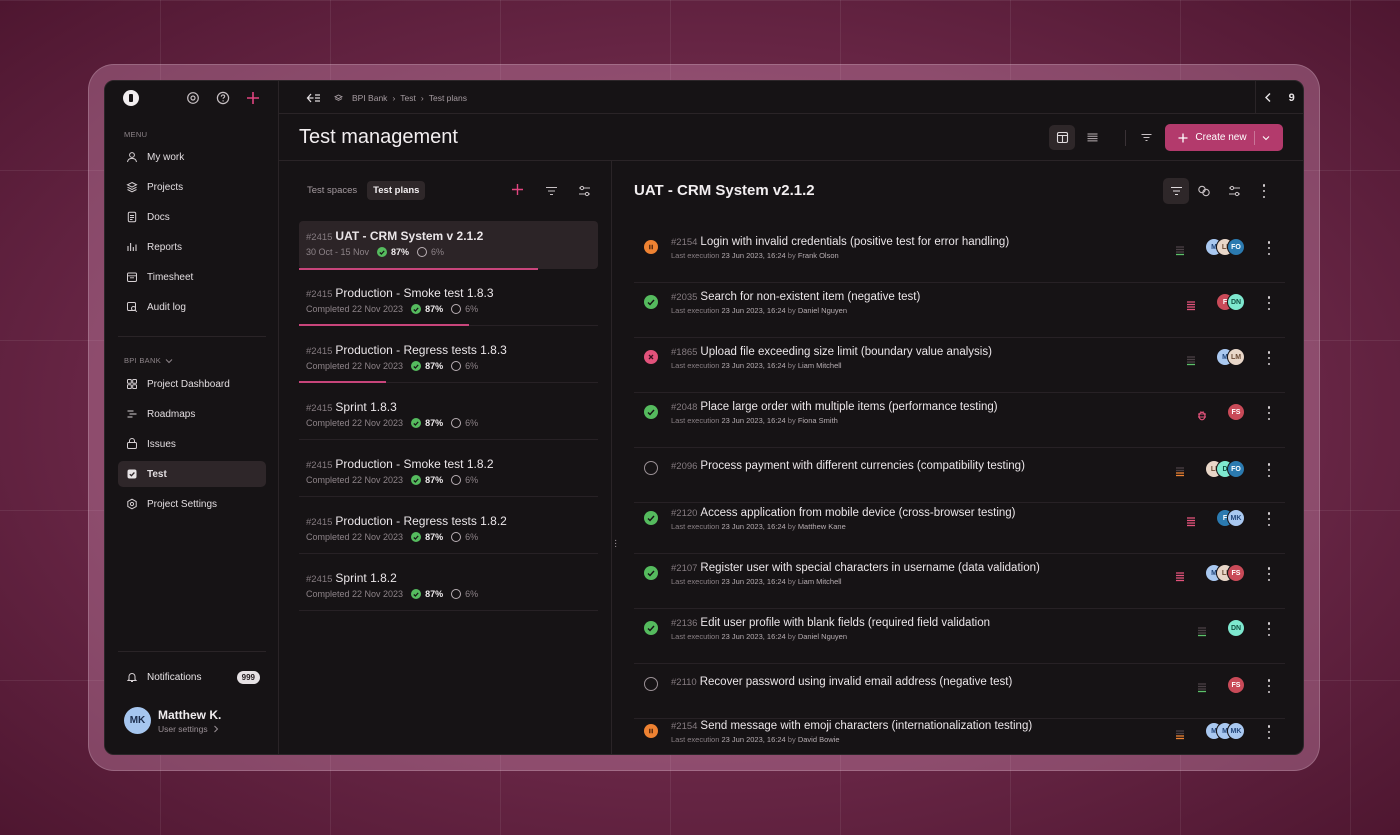 This screenshot has height=835, width=1400. Describe the element at coordinates (223, 98) in the screenshot. I see `help-icon` at that location.